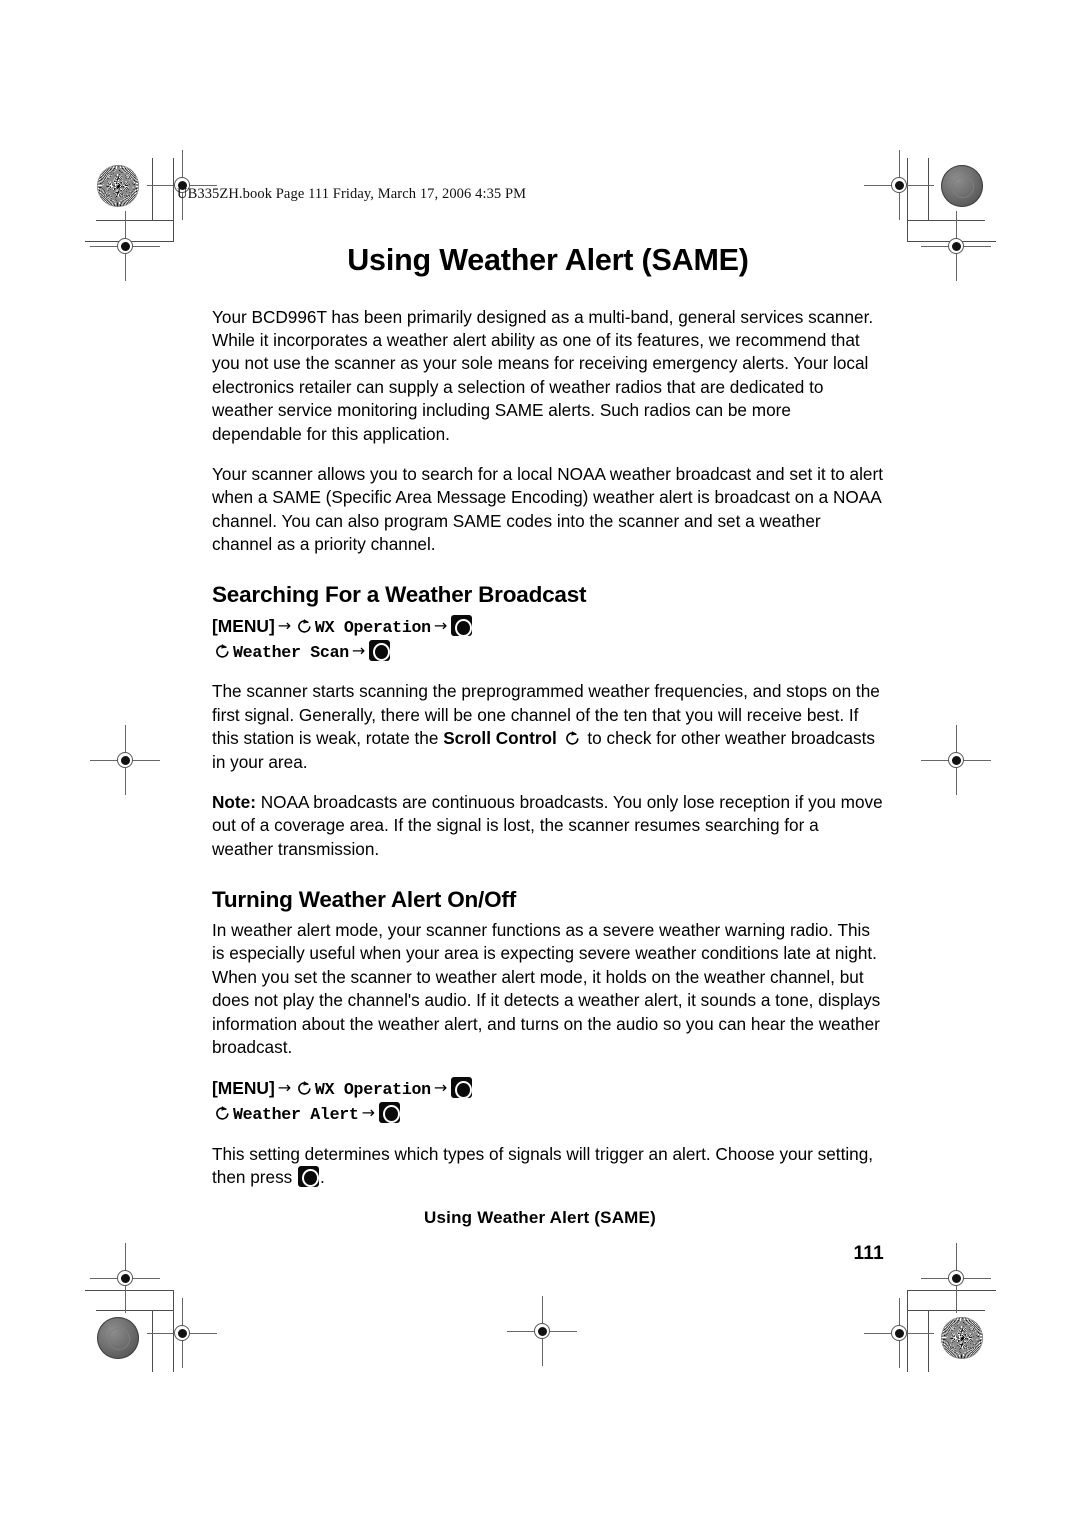  I want to click on footer-page-number: 111, so click(868, 1253).